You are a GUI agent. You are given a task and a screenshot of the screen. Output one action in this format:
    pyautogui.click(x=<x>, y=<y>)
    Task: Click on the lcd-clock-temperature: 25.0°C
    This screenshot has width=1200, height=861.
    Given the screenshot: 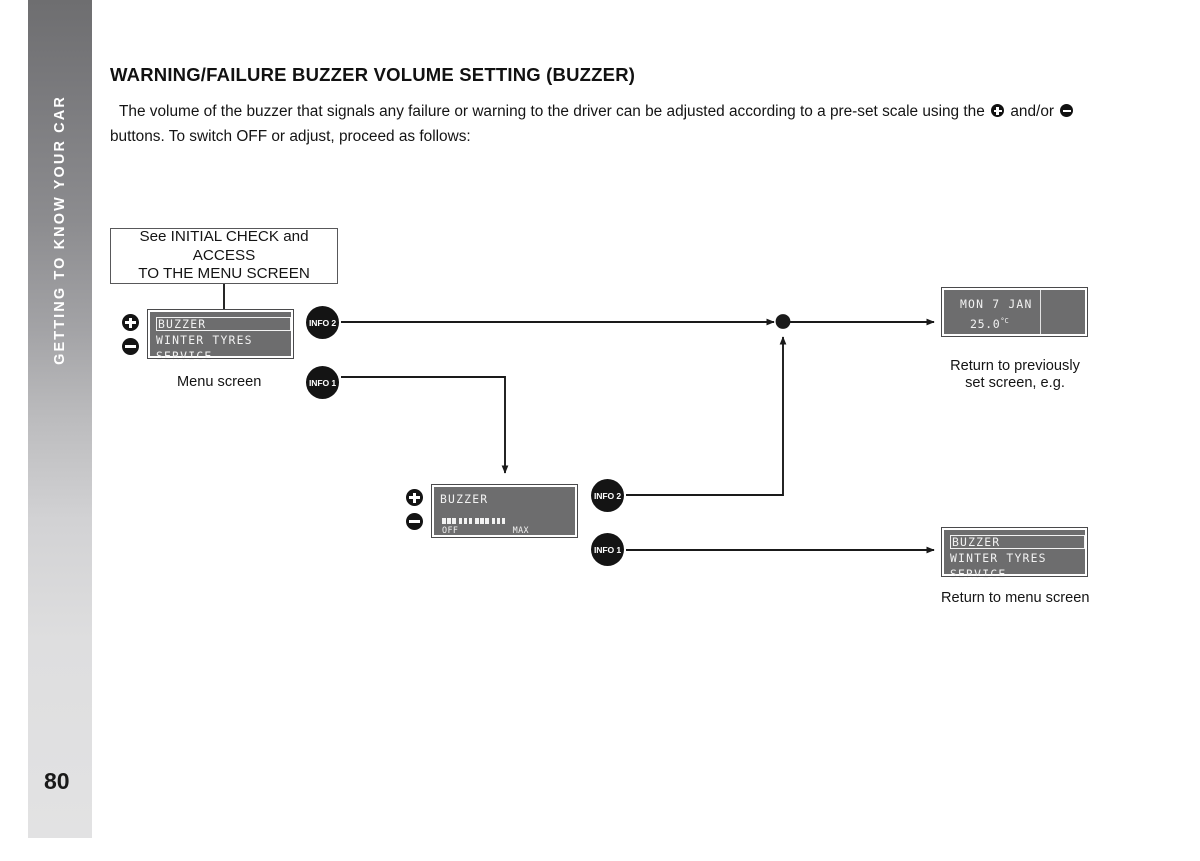 What is the action you would take?
    pyautogui.click(x=989, y=324)
    